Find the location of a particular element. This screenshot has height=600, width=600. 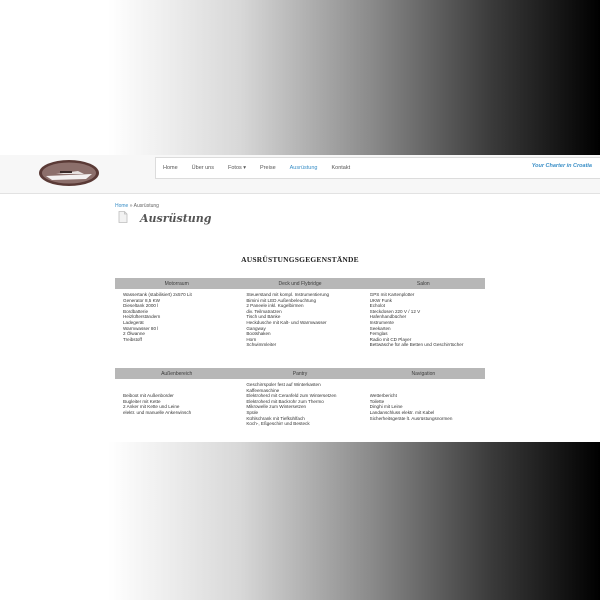

yacht-logo is located at coordinates (69, 173).